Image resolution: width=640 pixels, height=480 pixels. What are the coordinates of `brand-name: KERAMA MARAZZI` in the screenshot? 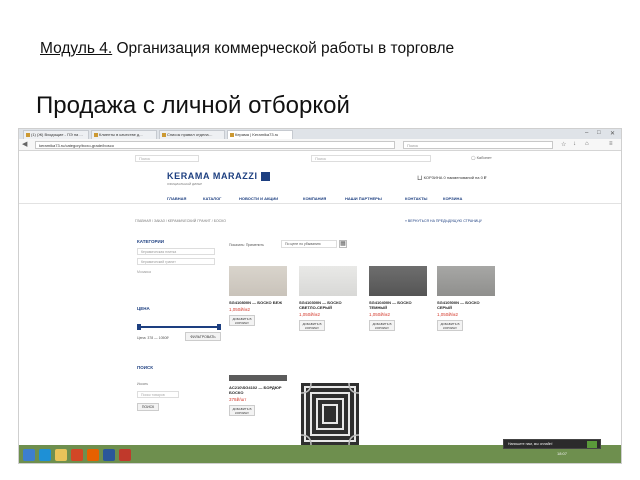 It's located at (212, 176).